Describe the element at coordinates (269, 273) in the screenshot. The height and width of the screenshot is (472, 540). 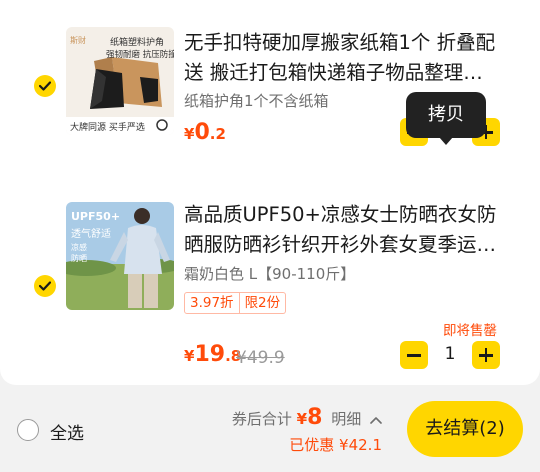
I see `sku-selector: 霜奶白色 L【90-110斤】` at that location.